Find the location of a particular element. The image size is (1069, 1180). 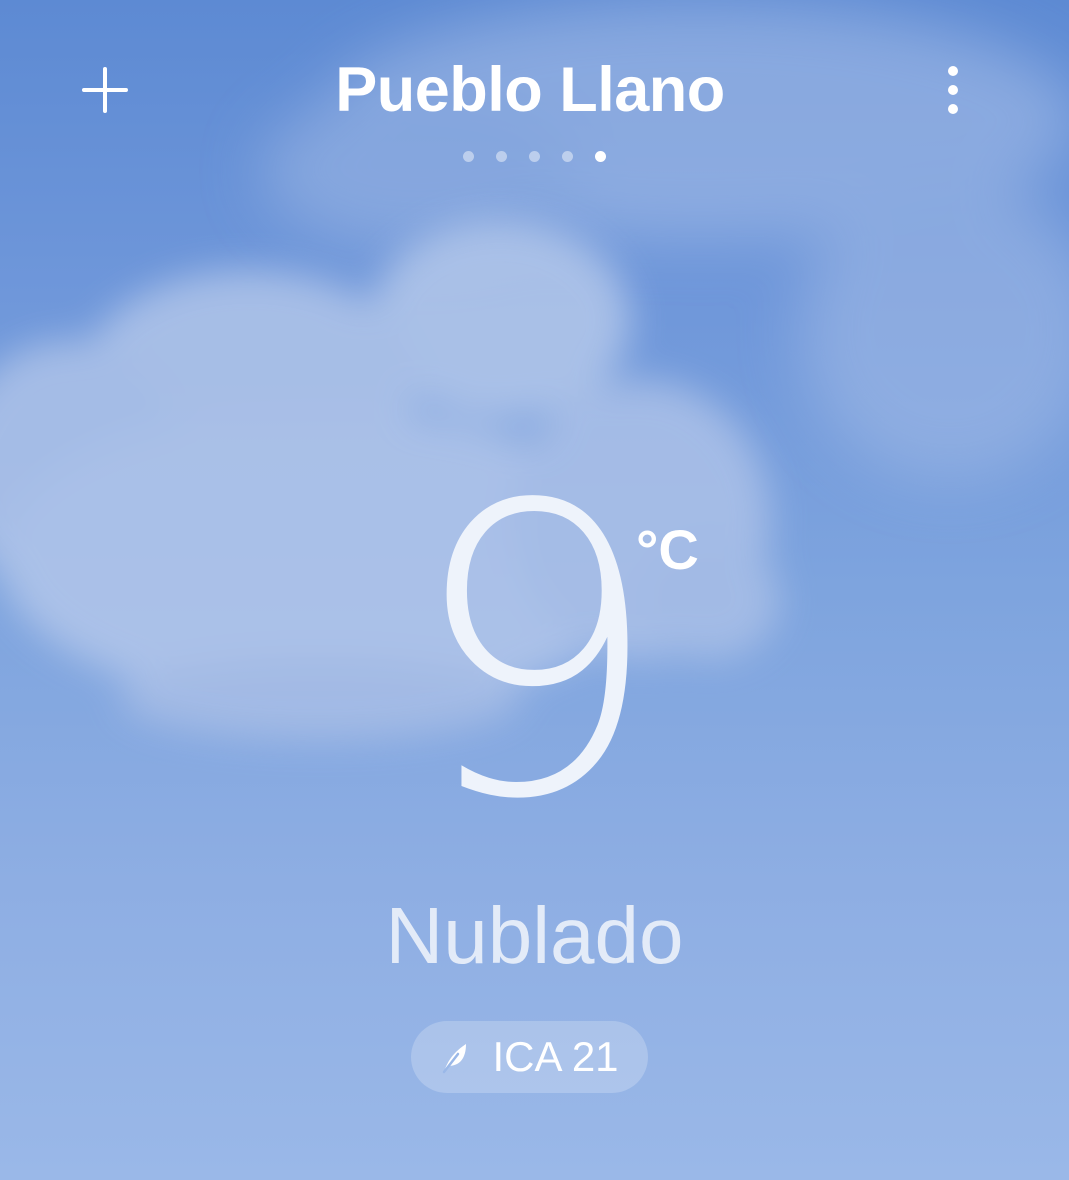

page-dot-active is located at coordinates (600, 156).